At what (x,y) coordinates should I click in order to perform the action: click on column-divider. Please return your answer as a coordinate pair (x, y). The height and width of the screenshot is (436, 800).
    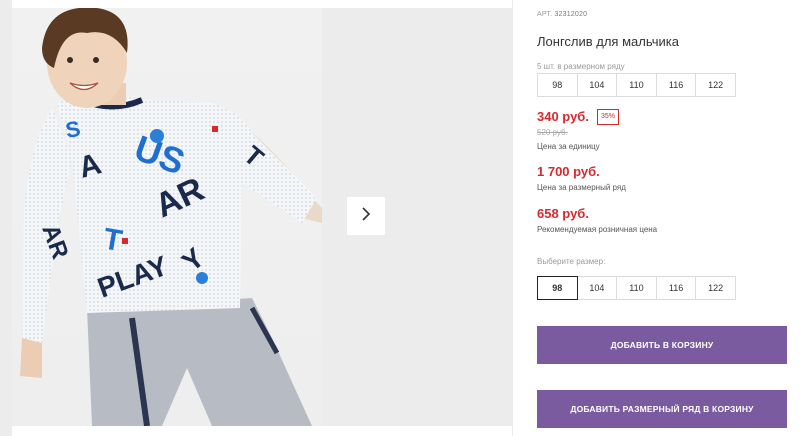
    Looking at the image, I should click on (512, 218).